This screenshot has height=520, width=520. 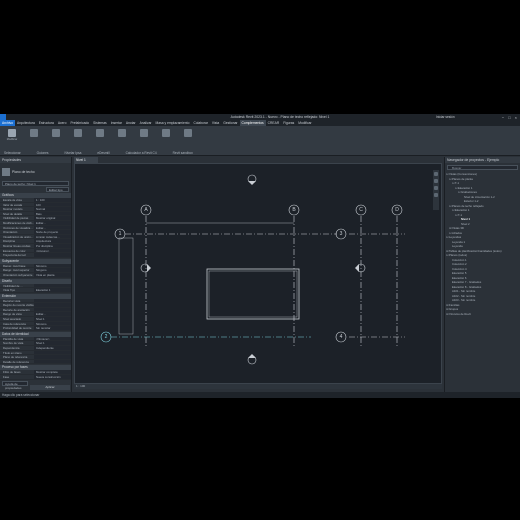 What do you see at coordinates (52, 209) in the screenshot?
I see `property-value: Normal` at bounding box center [52, 209].